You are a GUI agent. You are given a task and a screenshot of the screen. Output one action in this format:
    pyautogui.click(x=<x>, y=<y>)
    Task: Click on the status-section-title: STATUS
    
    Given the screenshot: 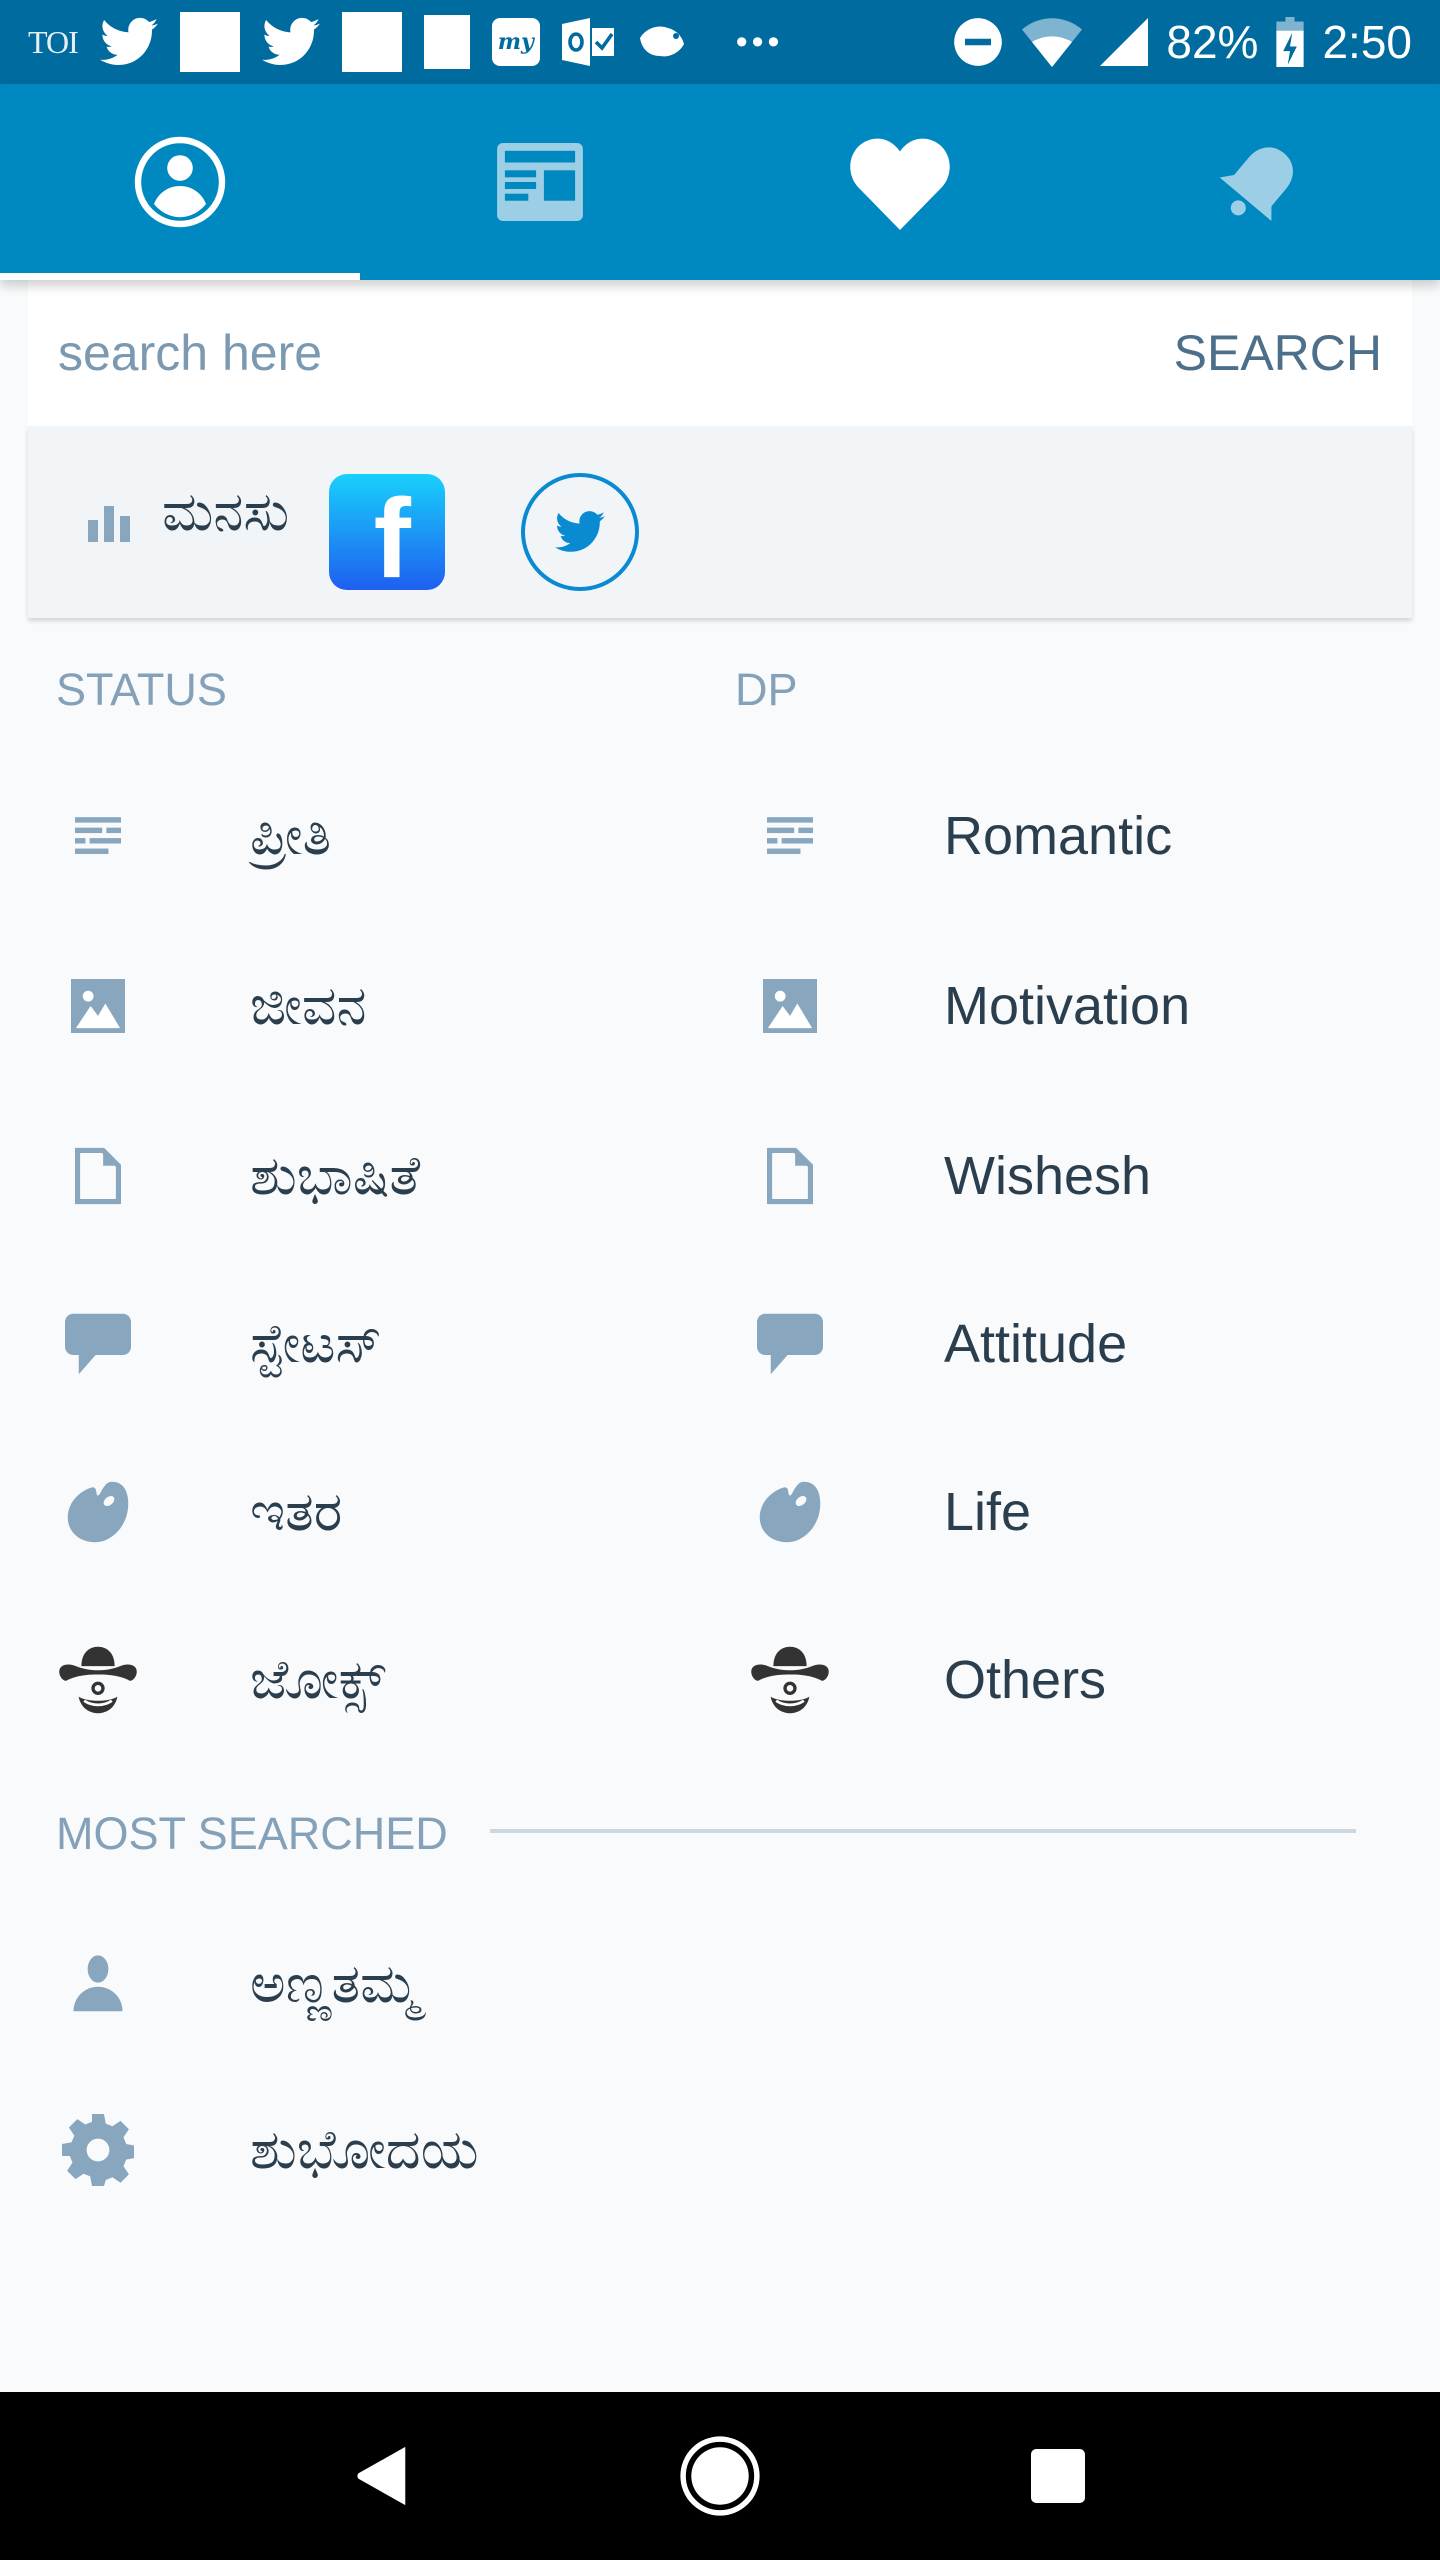 What is the action you would take?
    pyautogui.click(x=141, y=689)
    